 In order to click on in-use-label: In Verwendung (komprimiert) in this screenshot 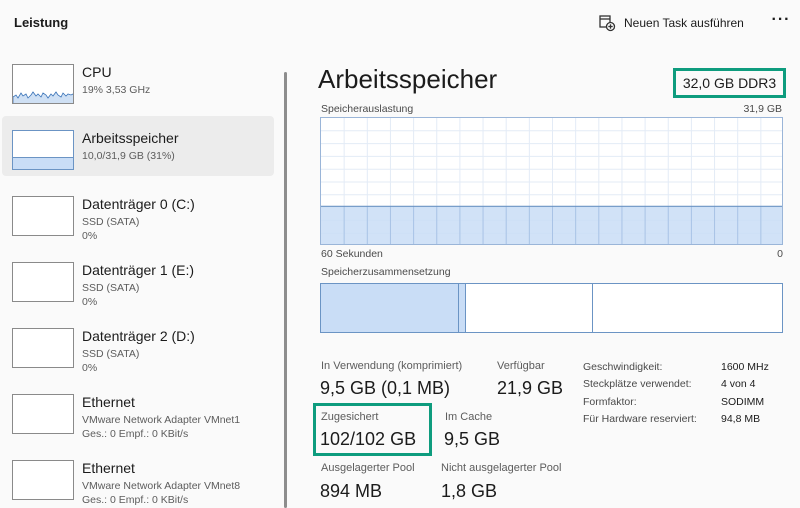, I will do `click(392, 366)`.